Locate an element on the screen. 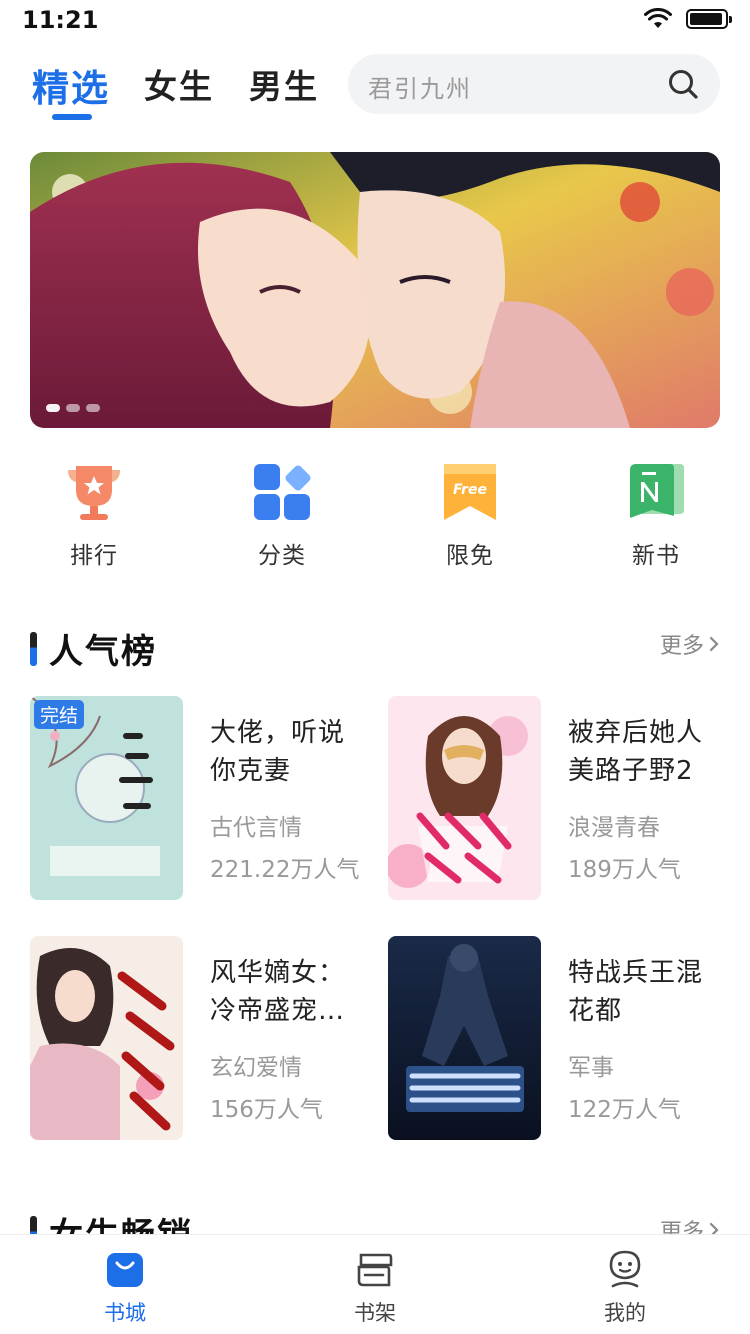 Image resolution: width=750 pixels, height=1334 pixels. popular-section-header: 人气榜 is located at coordinates (93, 648).